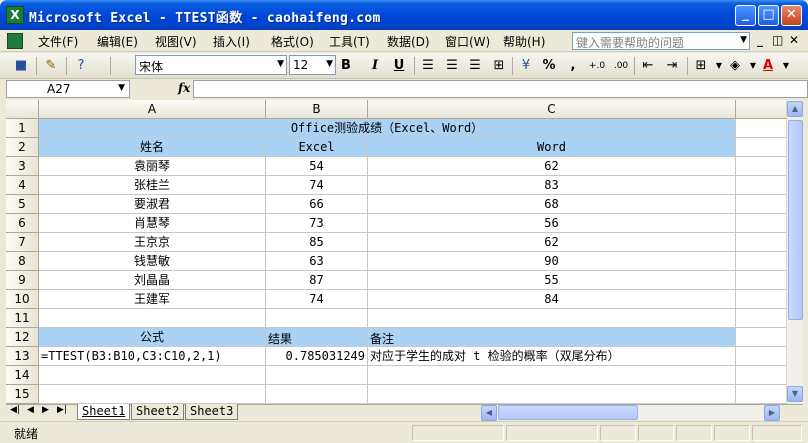 This screenshot has width=808, height=443. What do you see at coordinates (15, 41) in the screenshot?
I see `workbook-icon` at bounding box center [15, 41].